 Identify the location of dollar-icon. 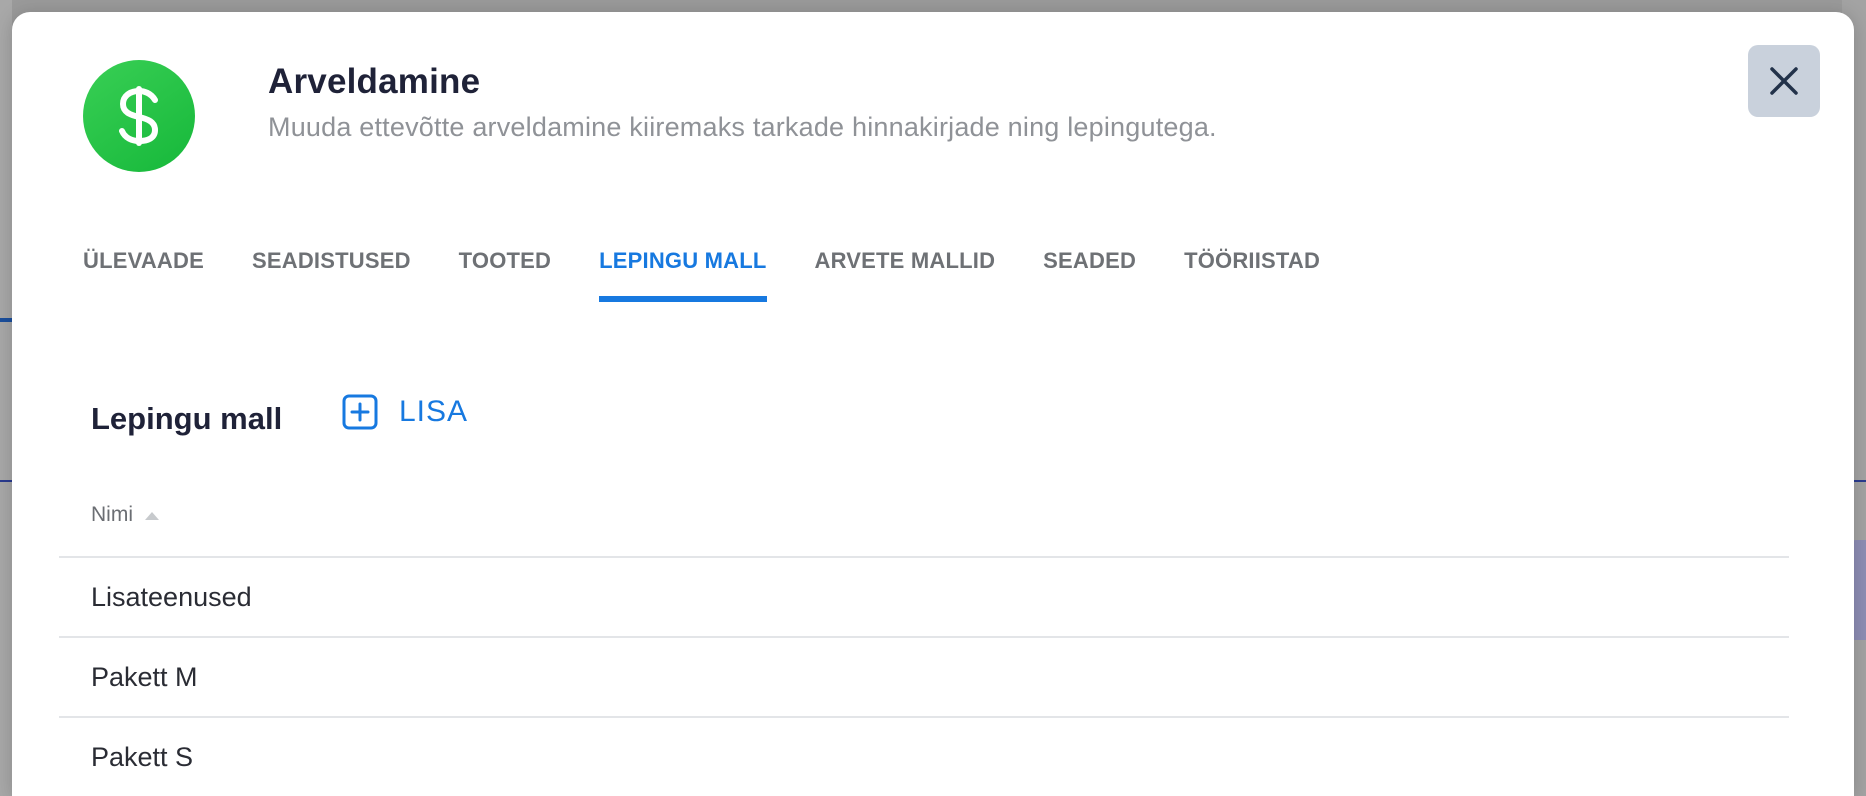
(139, 116).